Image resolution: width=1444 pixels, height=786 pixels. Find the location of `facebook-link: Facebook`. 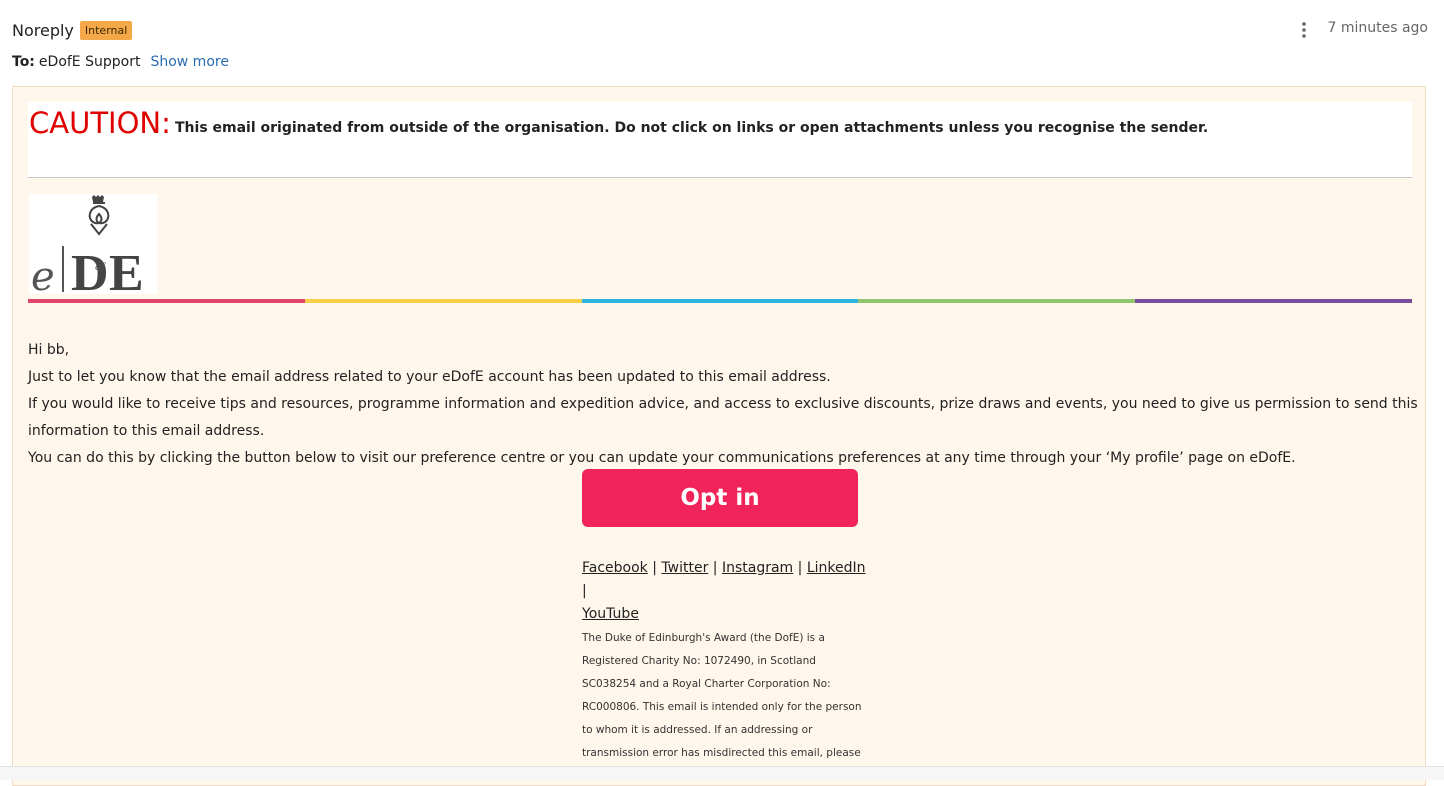

facebook-link: Facebook is located at coordinates (615, 568).